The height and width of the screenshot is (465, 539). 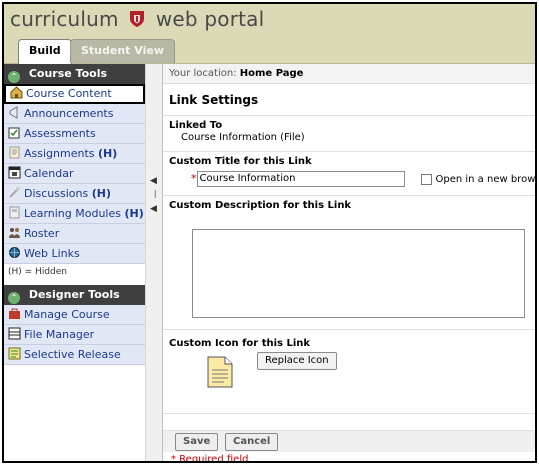 I want to click on custom-title-input: Course Information, so click(x=300, y=179).